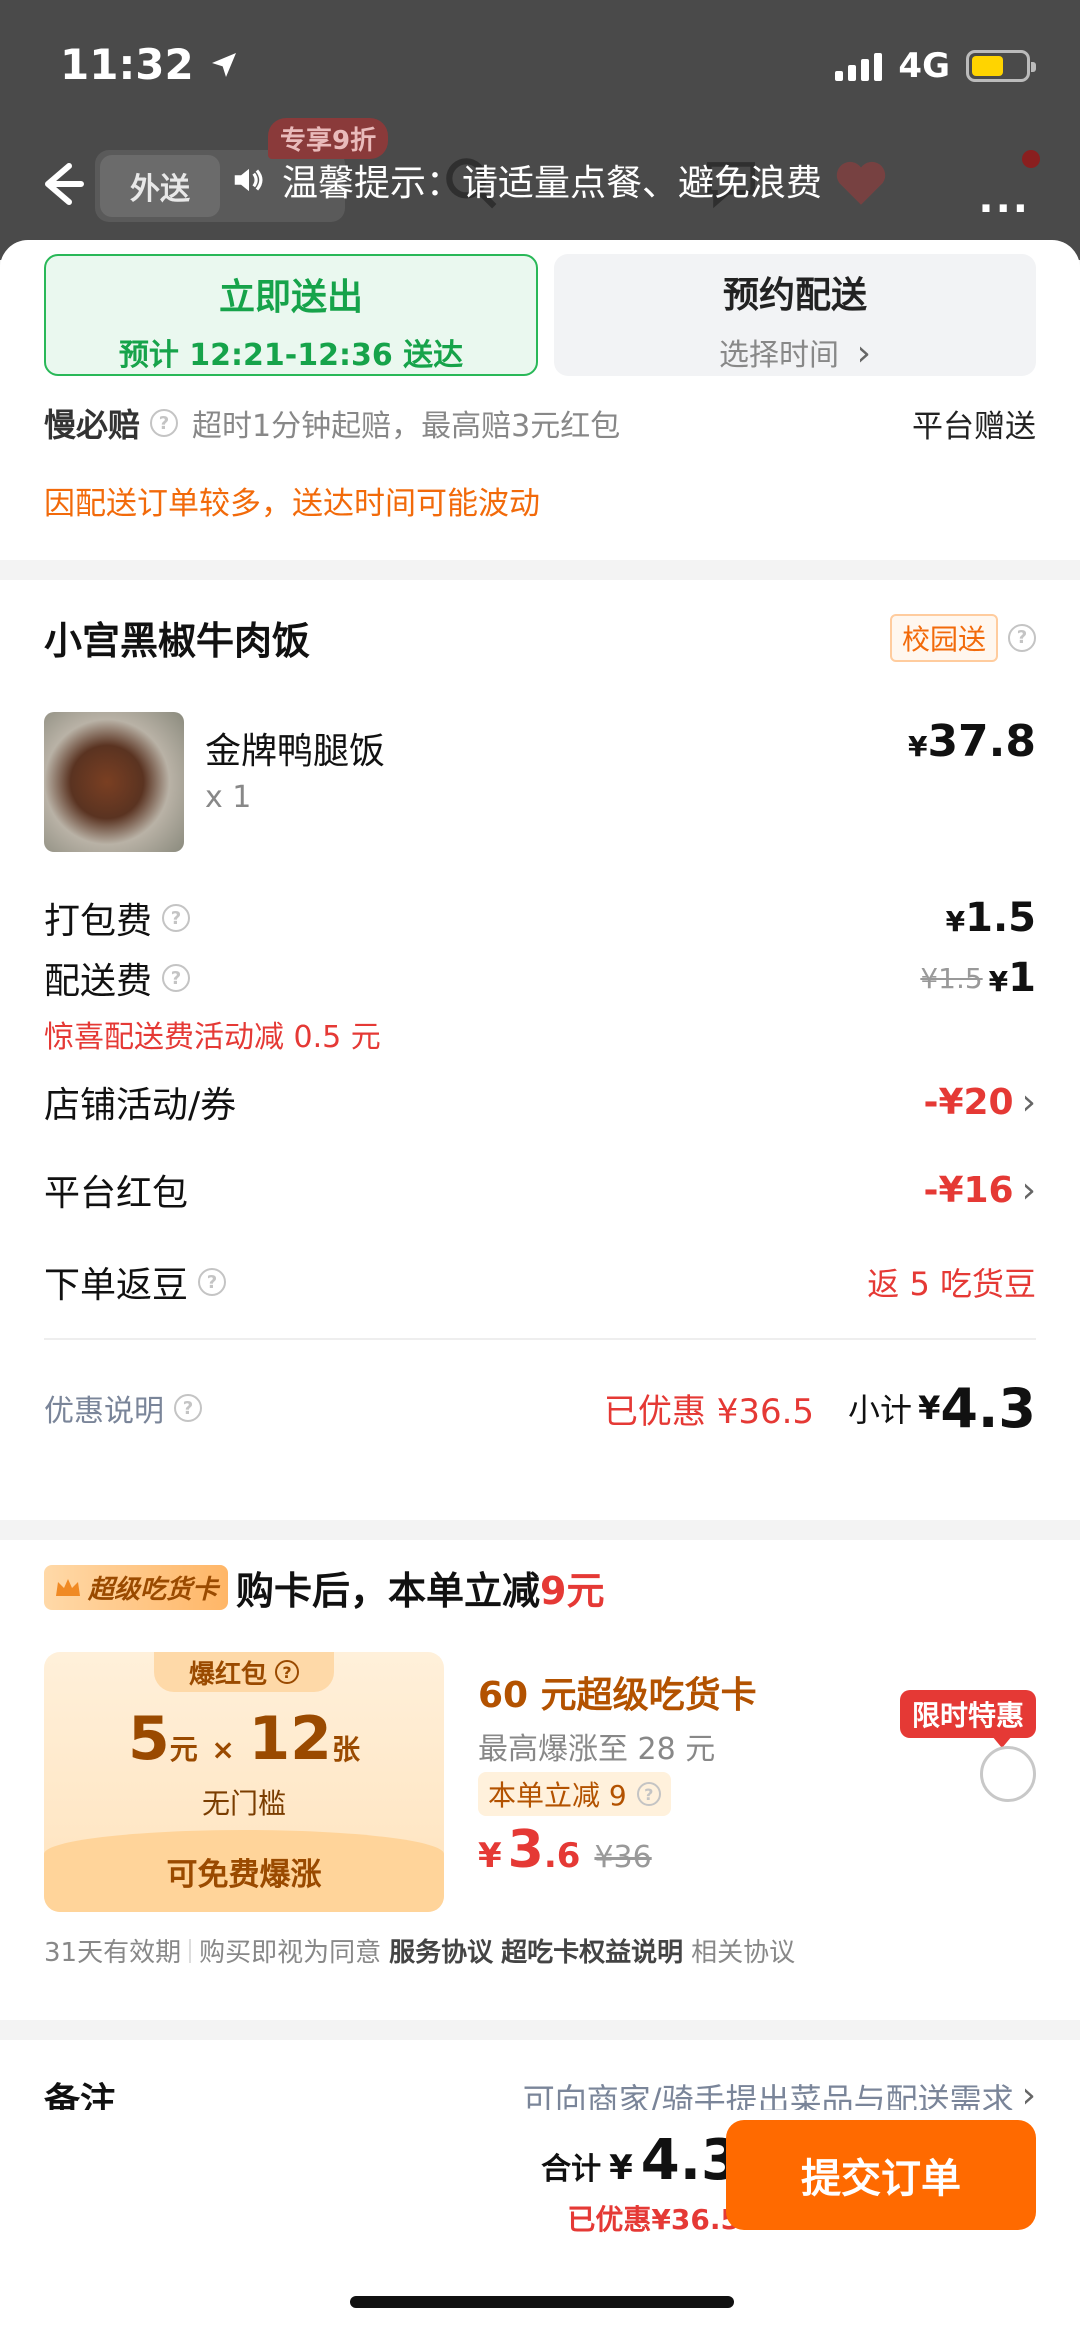 This screenshot has height=2337, width=1080. What do you see at coordinates (291, 355) in the screenshot?
I see `deliver-now-eta: 预计 12:21-12:36 送达` at bounding box center [291, 355].